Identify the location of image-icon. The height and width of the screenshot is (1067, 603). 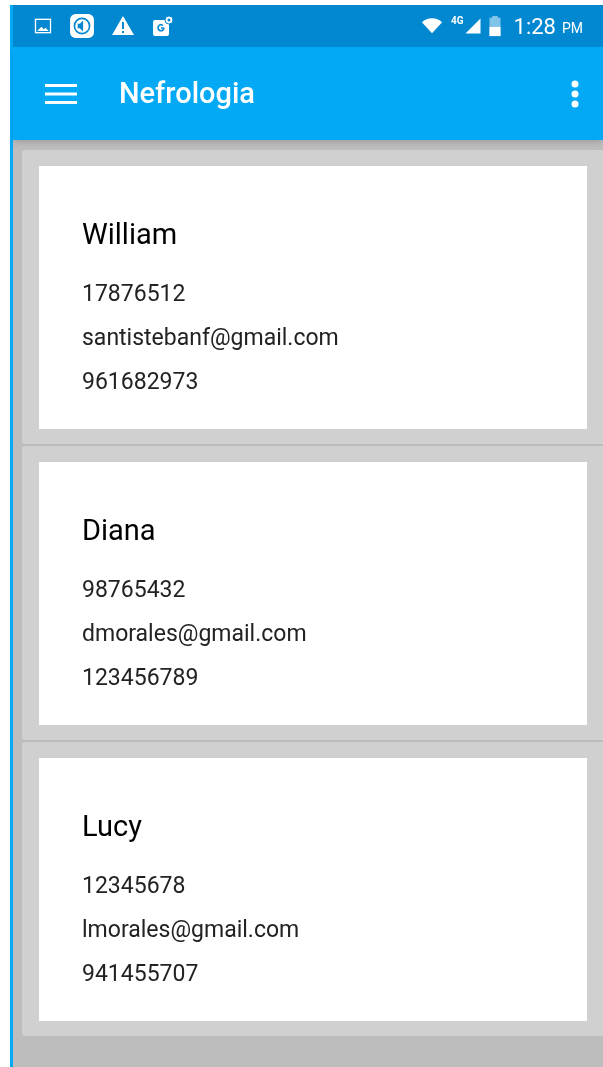
(43, 26).